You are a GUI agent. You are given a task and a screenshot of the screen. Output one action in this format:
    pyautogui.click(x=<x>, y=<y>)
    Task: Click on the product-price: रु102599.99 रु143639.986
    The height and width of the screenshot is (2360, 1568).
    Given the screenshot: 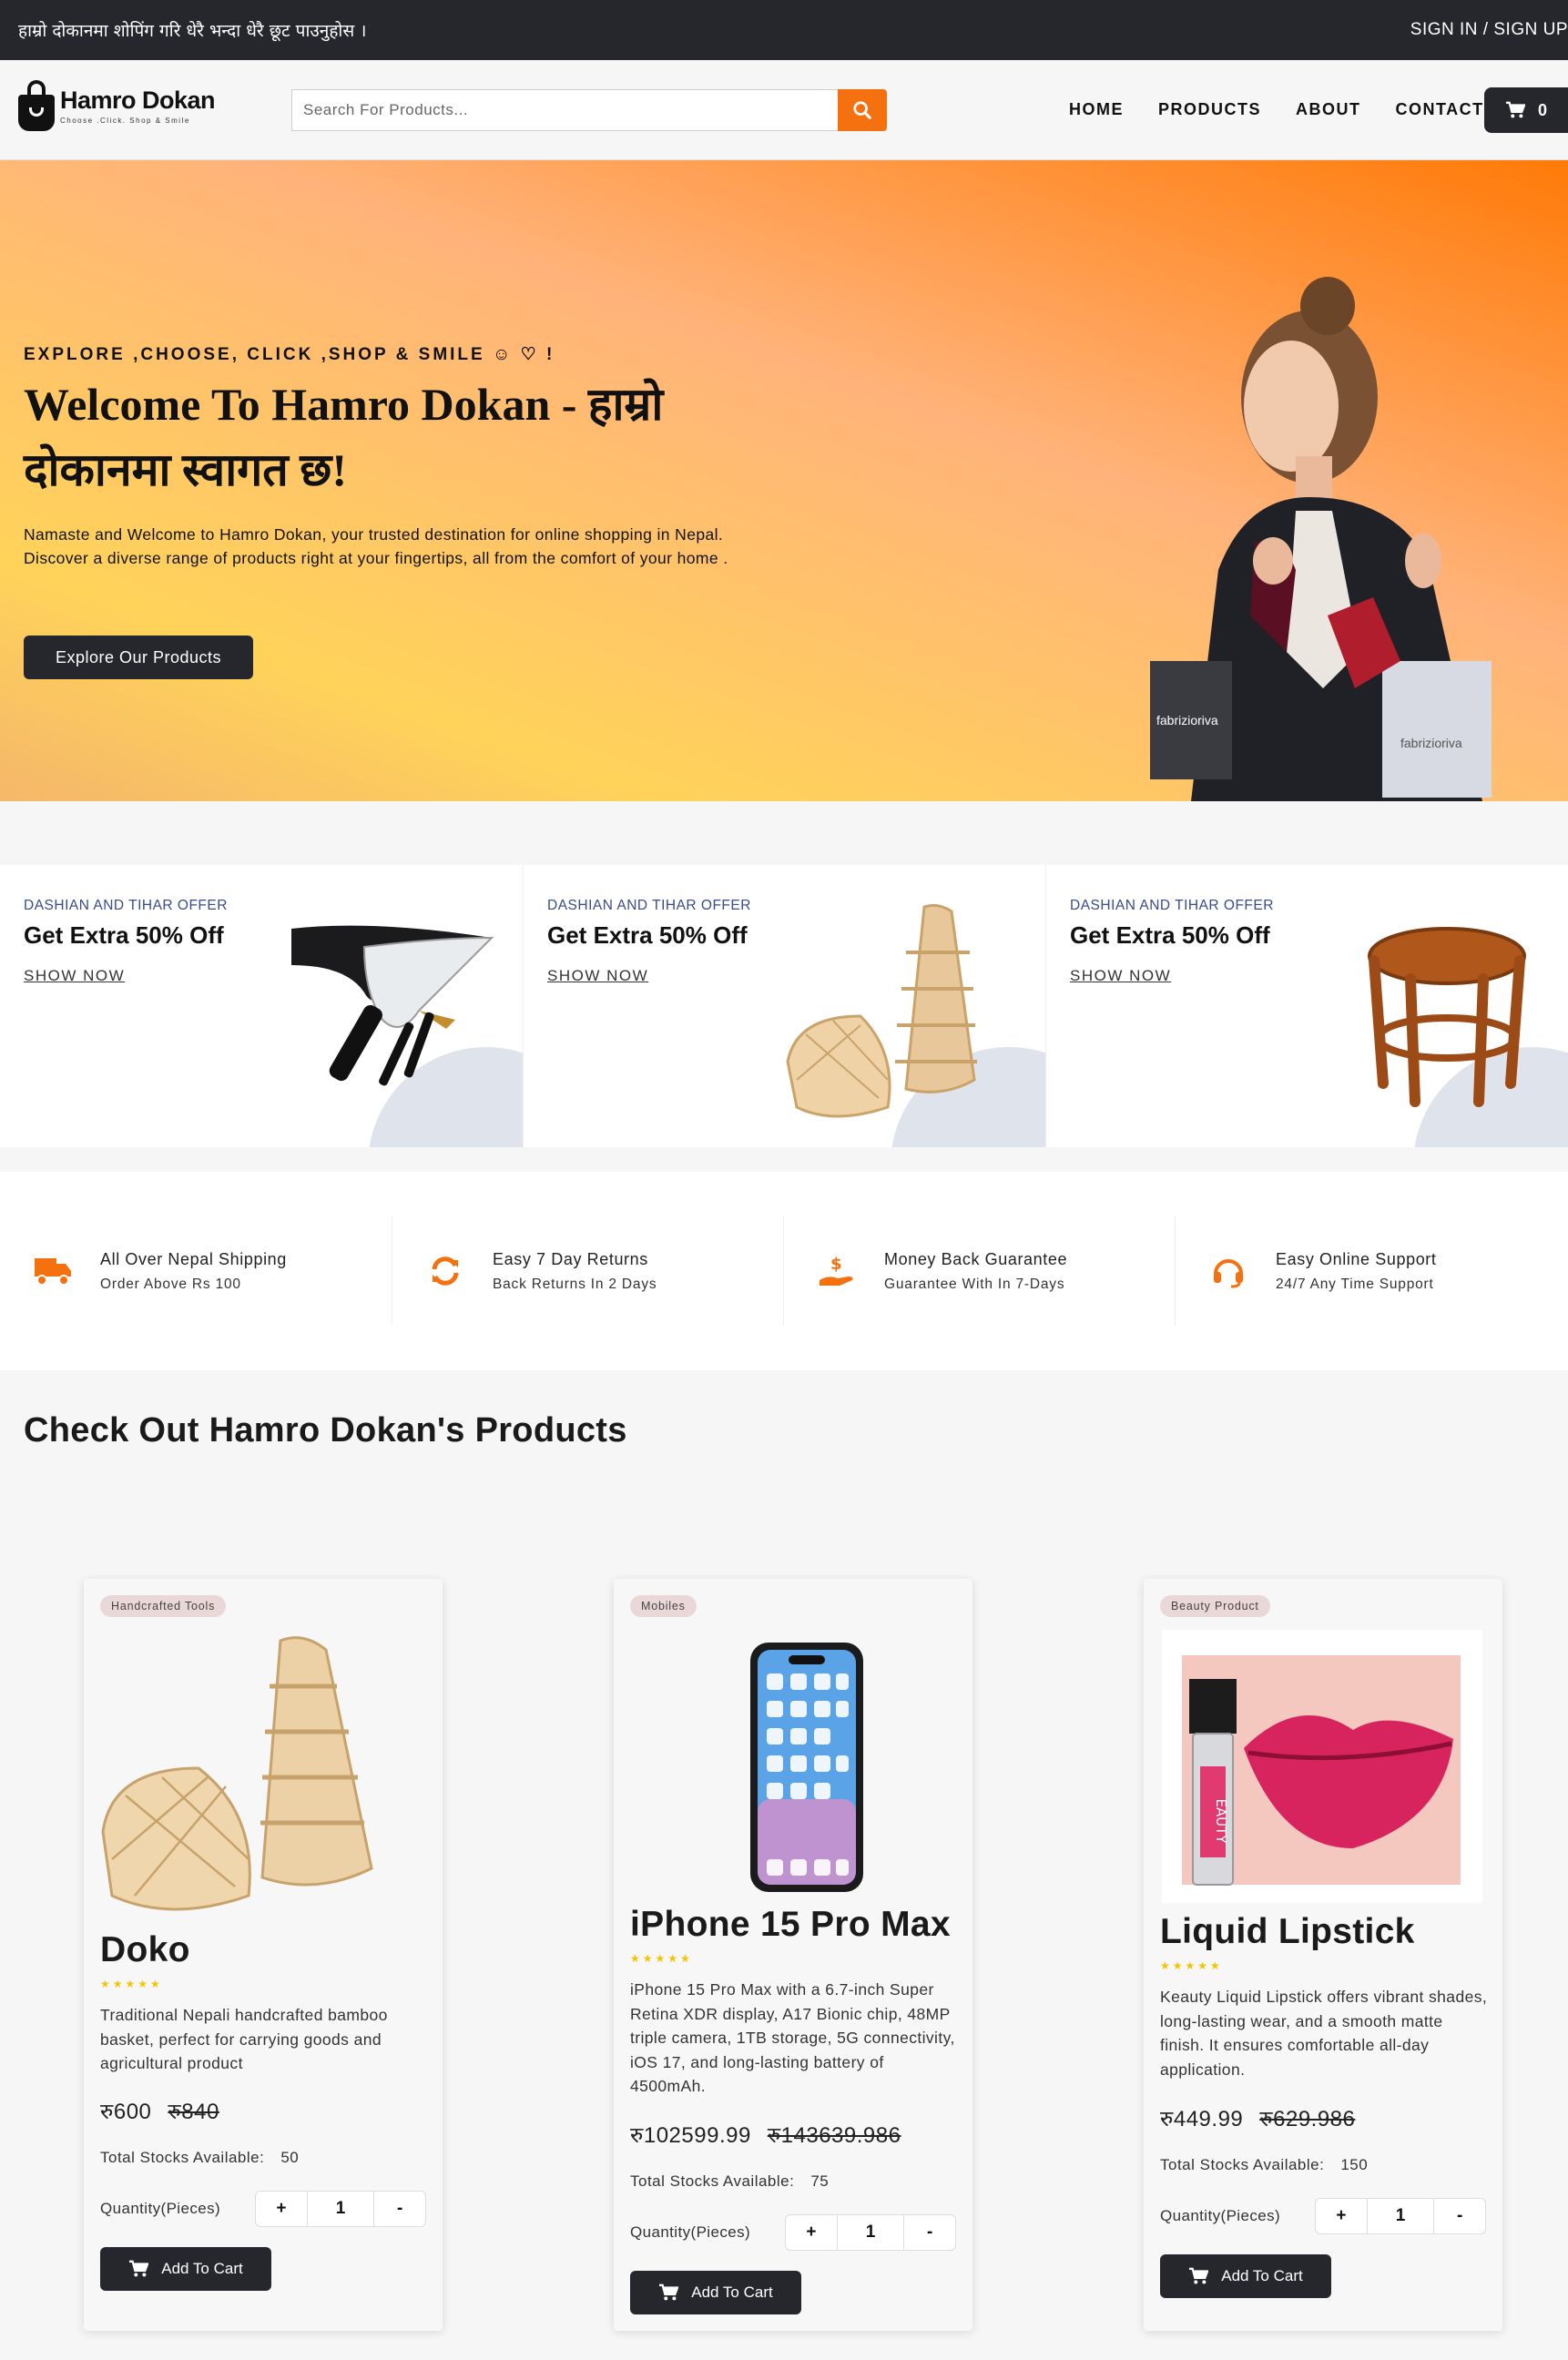 What is the action you would take?
    pyautogui.click(x=765, y=2135)
    